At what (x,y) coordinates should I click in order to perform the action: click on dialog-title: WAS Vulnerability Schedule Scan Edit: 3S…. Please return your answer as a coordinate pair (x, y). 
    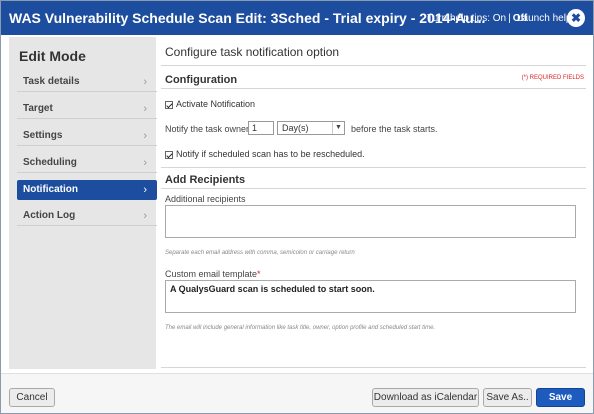
    Looking at the image, I should click on (247, 18).